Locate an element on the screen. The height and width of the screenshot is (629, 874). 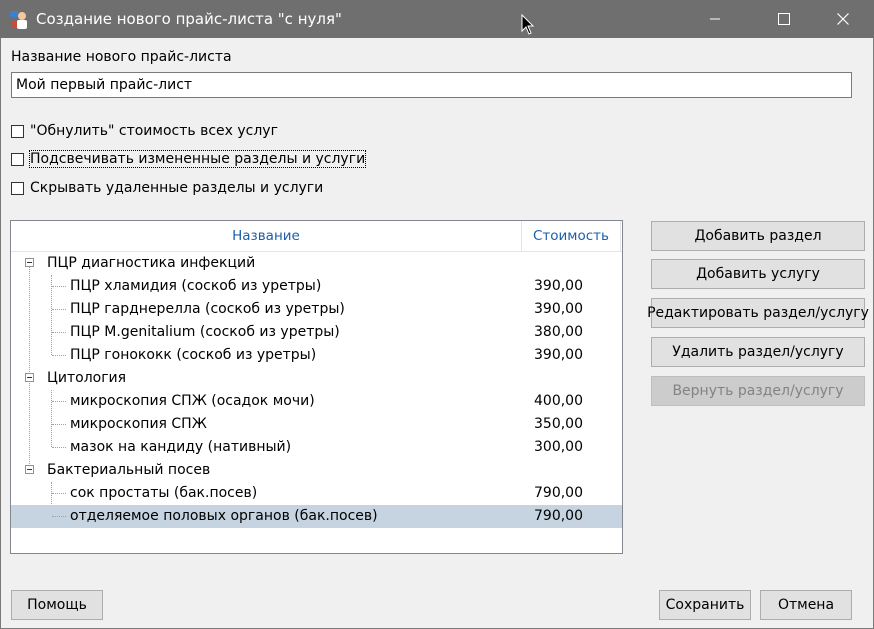
mouse-cursor-icon is located at coordinates (528, 24).